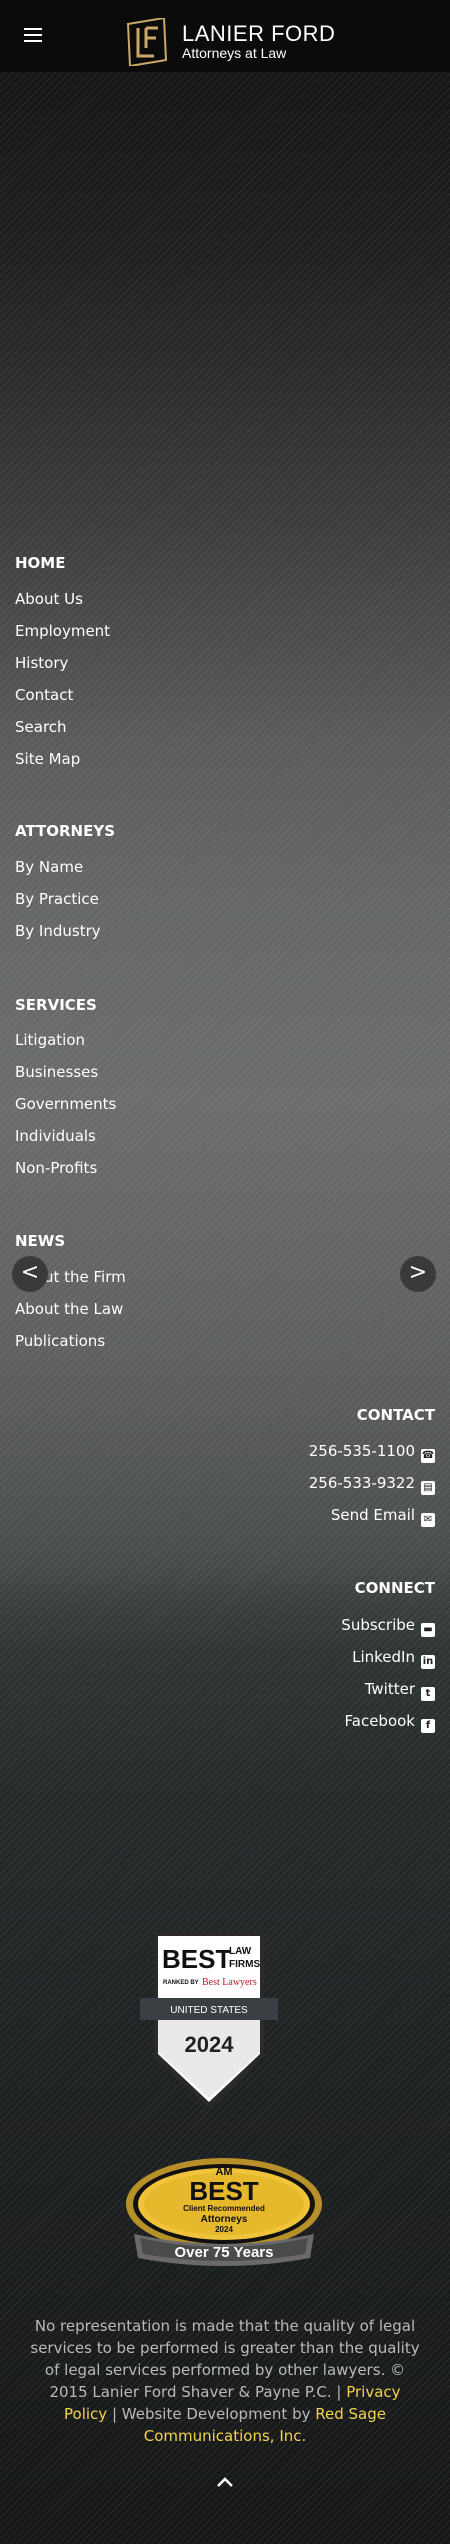 The image size is (450, 2544). I want to click on nav-publications: Publications, so click(60, 1341).